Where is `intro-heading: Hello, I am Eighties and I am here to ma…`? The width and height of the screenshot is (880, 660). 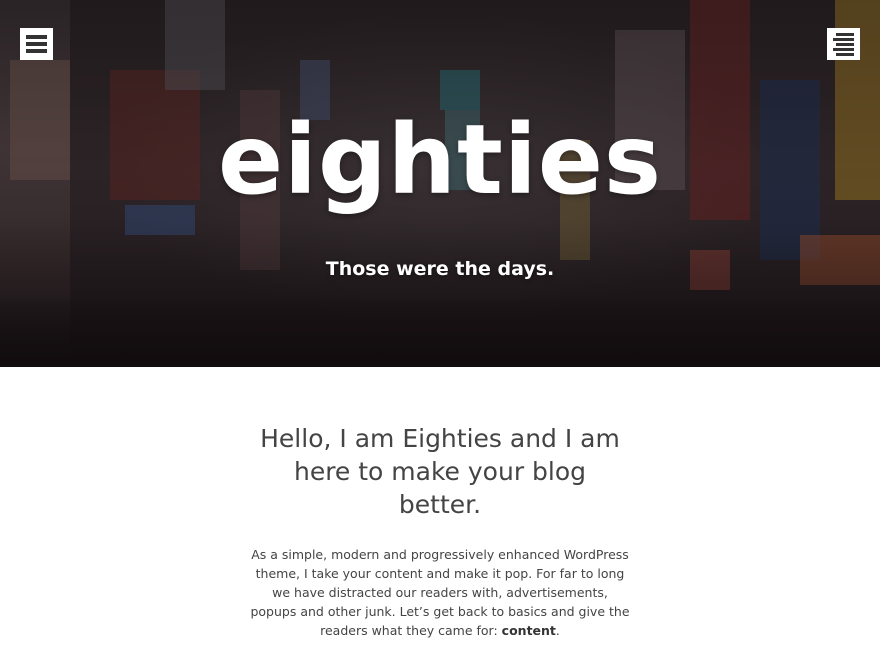
intro-heading: Hello, I am Eighties and I am here to ma… is located at coordinates (440, 471).